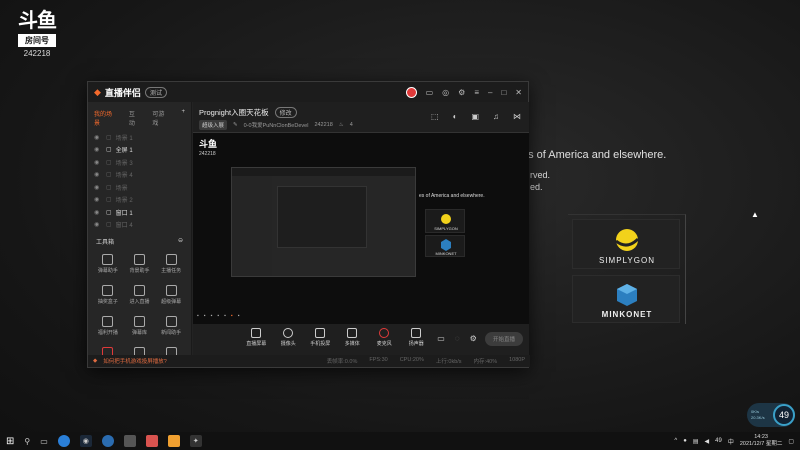 This screenshot has height=450, width=800. What do you see at coordinates (139, 137) in the screenshot?
I see `scene-item: ◉ ▢ 场景 1` at bounding box center [139, 137].